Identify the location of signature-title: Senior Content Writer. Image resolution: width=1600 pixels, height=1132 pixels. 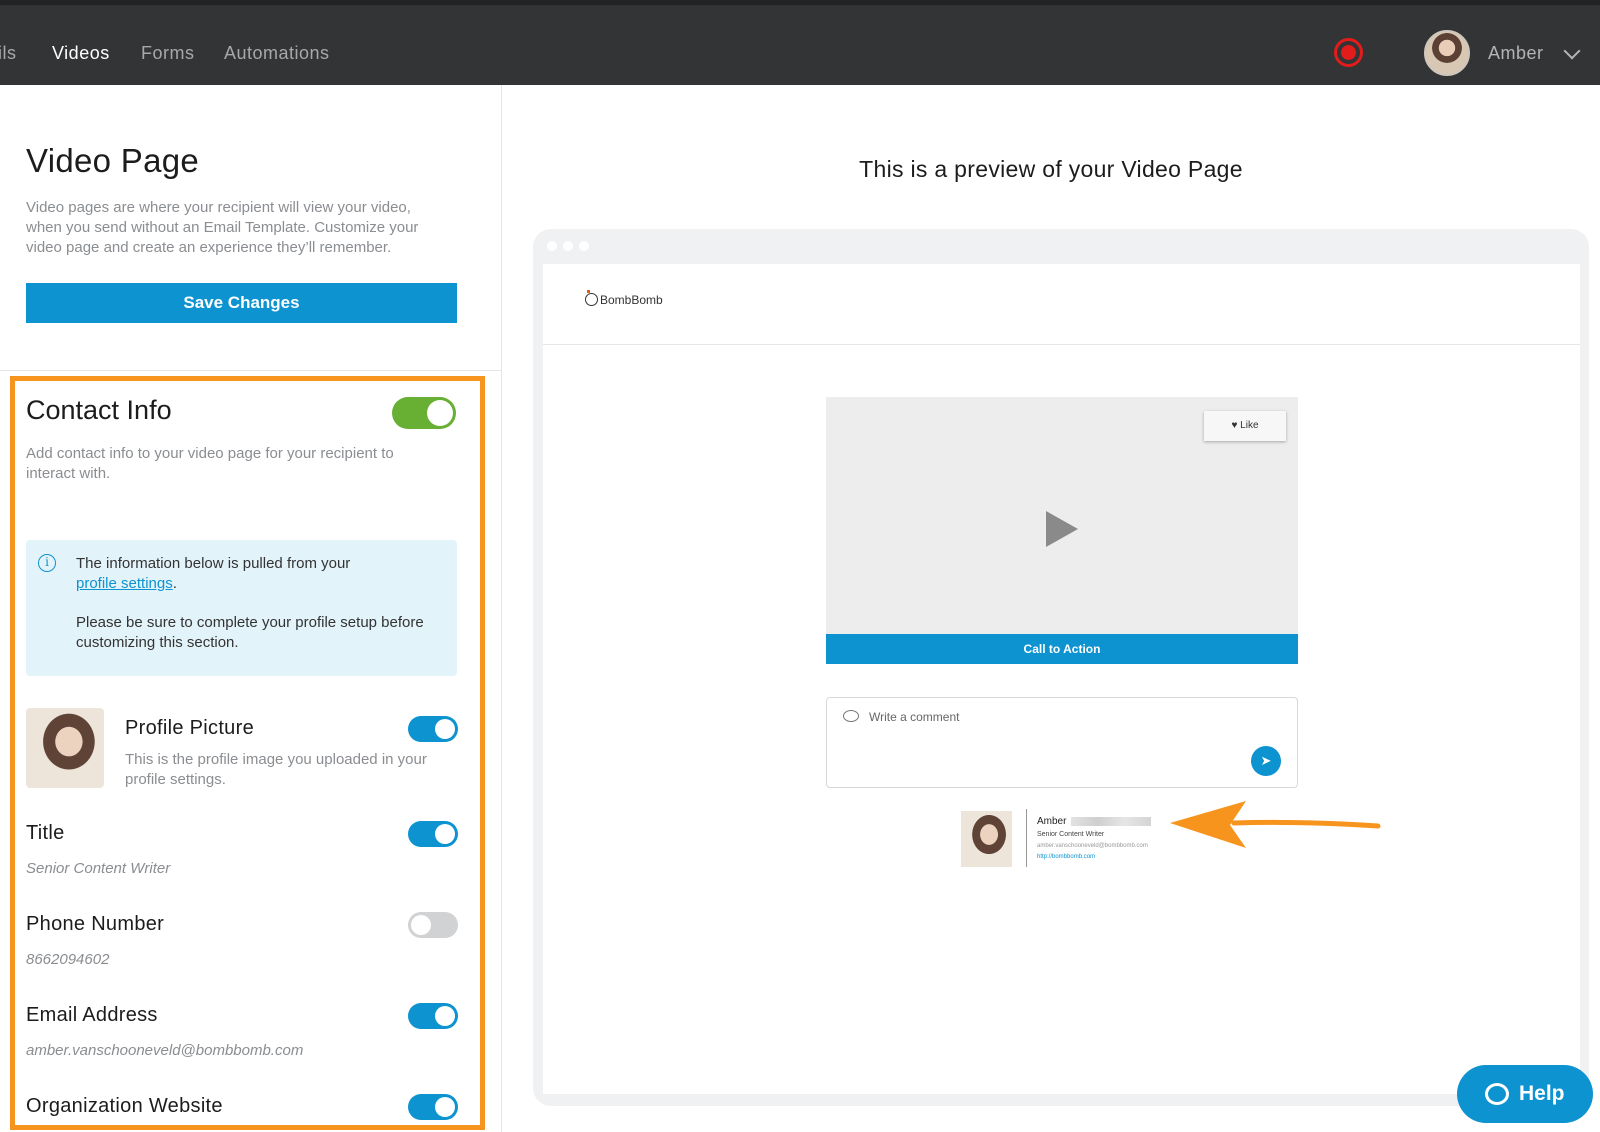
(1071, 834).